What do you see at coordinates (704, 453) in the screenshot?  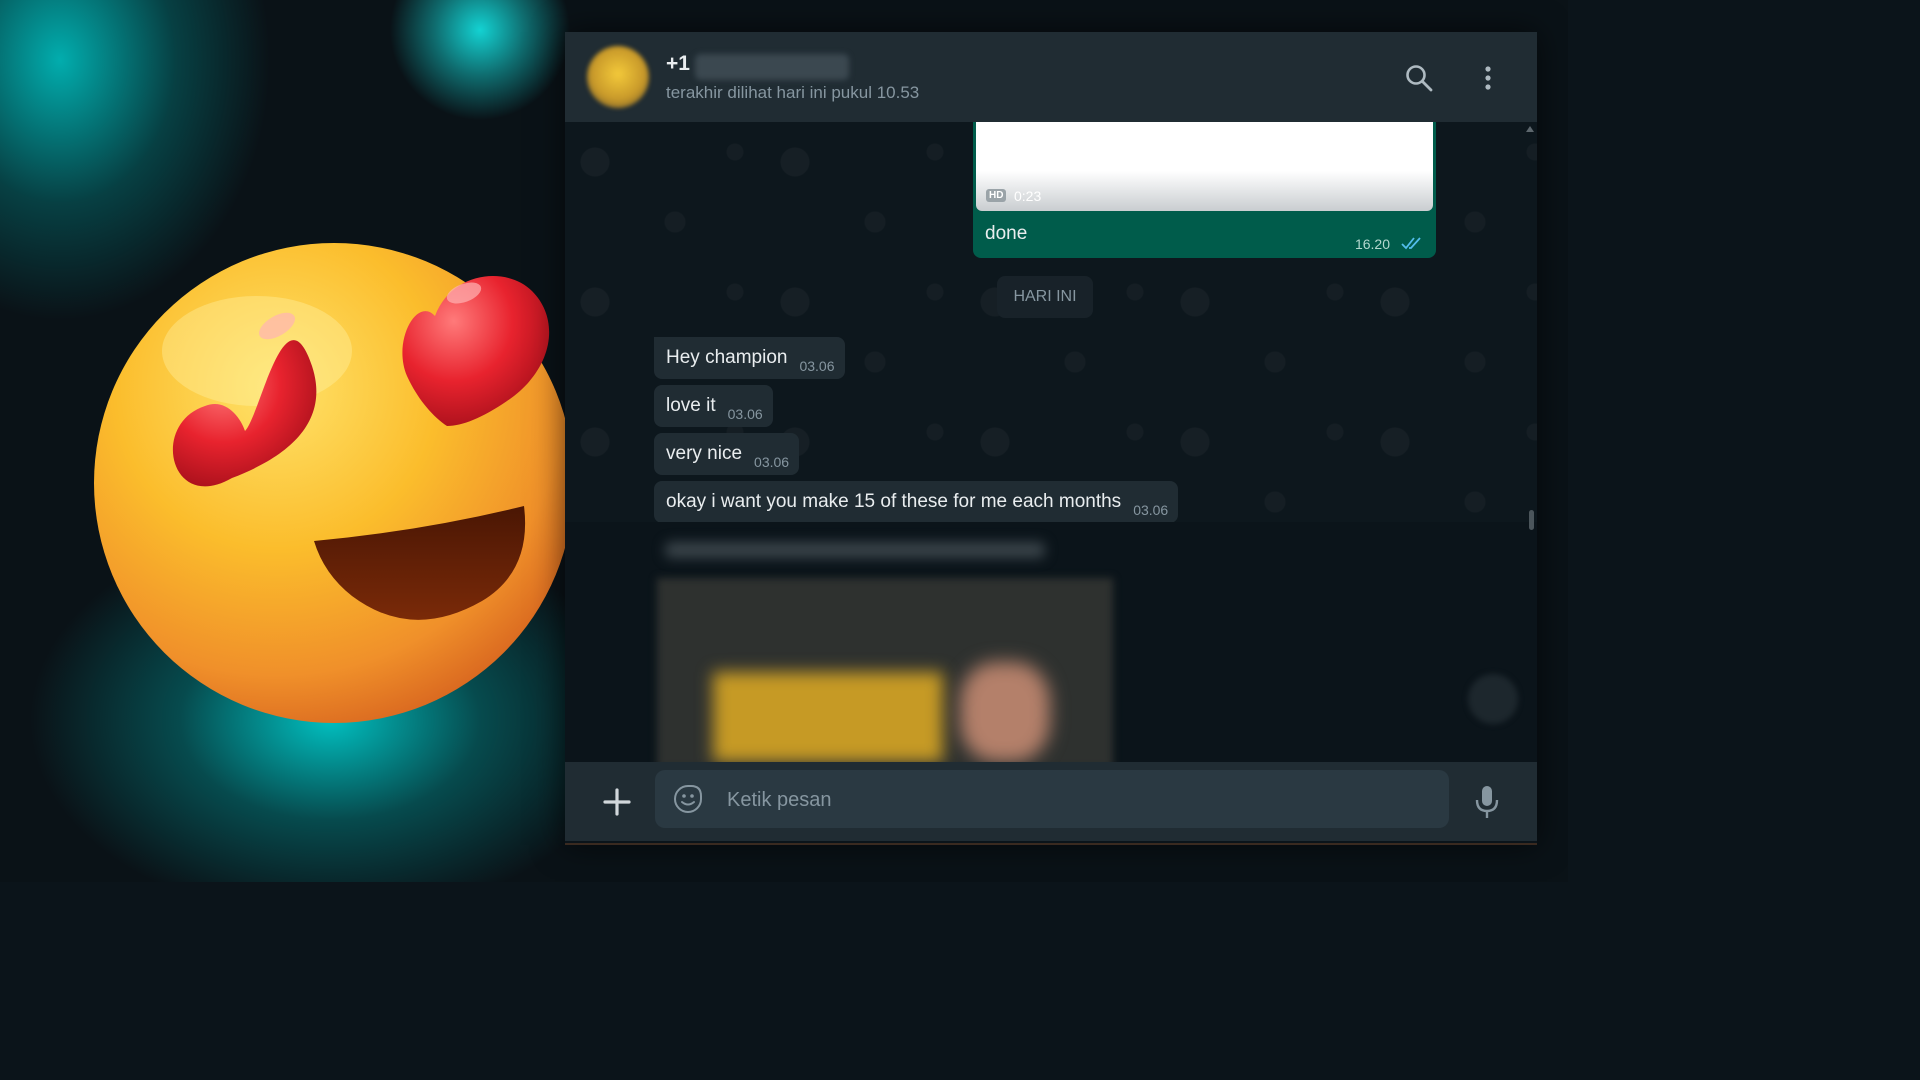 I see `message-text: very nice` at bounding box center [704, 453].